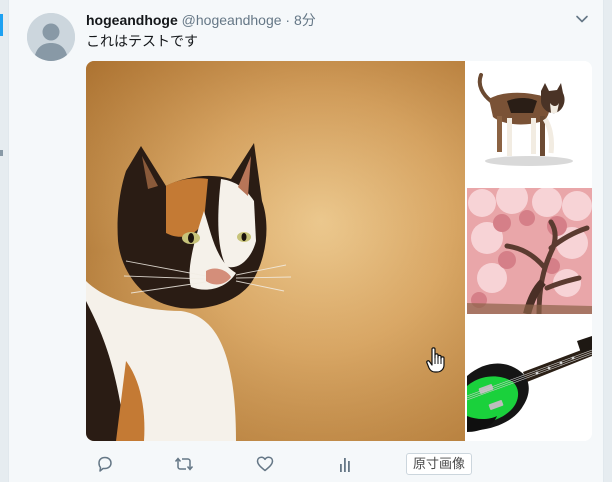 Image resolution: width=612 pixels, height=482 pixels. I want to click on photo-calico-cat-walking, so click(529, 123).